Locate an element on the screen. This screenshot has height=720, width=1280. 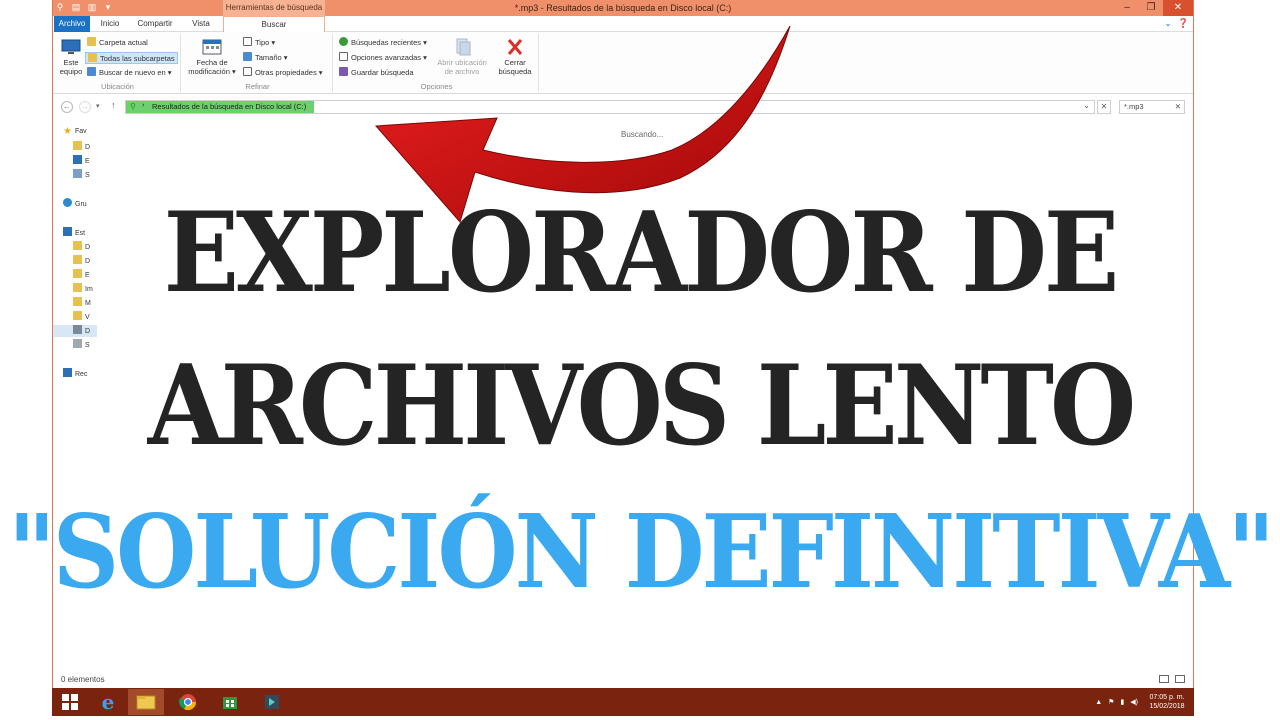
abrir-ubicacion-button: Abrir ubicación de archivo is located at coordinates (462, 57).